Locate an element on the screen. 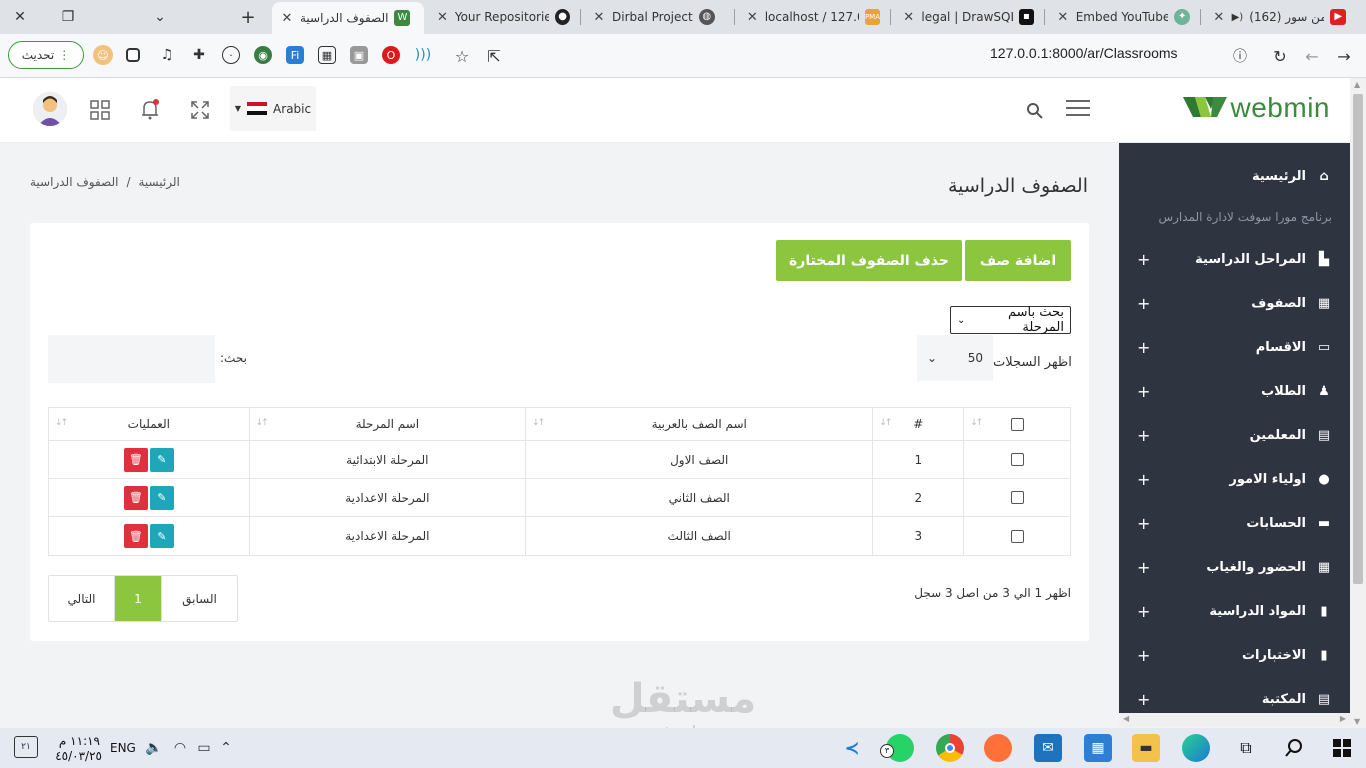 The image size is (1366, 768). stage-filter-select: بحث باسم المرحلة ⌄ is located at coordinates (1010, 320).